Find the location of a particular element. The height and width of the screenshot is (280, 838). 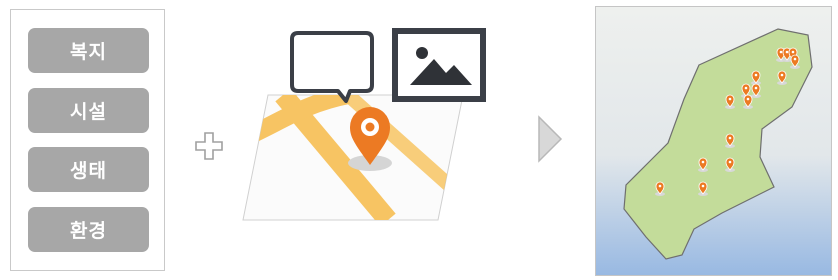

plus-icon is located at coordinates (209, 146).